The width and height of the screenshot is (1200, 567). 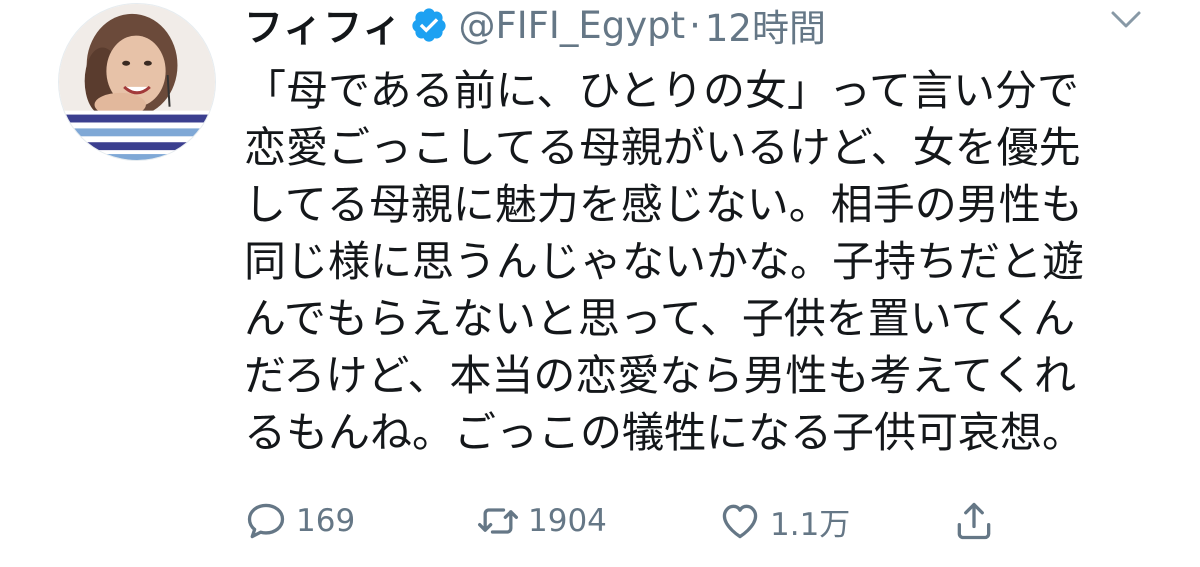 I want to click on reply-count: 169, so click(x=326, y=521).